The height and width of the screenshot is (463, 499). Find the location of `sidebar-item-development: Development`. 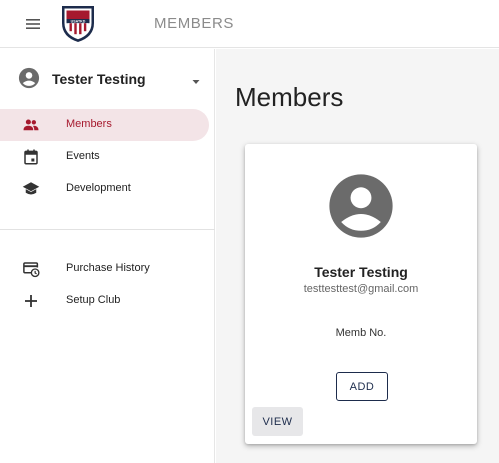

sidebar-item-development: Development is located at coordinates (104, 189).